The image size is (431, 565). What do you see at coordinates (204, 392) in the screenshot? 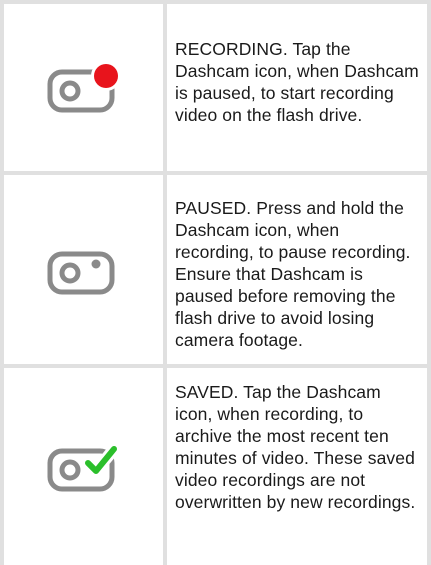
I see `status-label: SAVED` at bounding box center [204, 392].